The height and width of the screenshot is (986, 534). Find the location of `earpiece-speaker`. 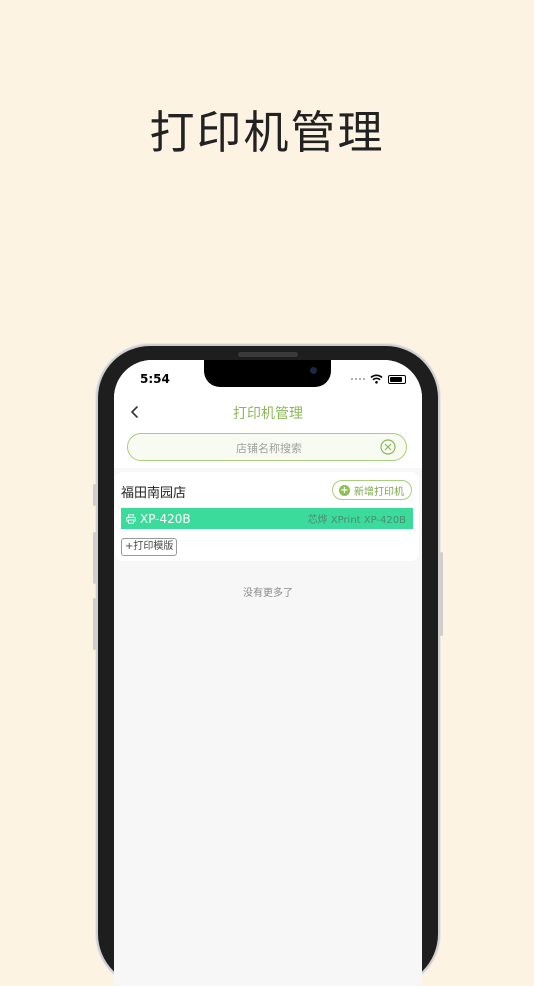

earpiece-speaker is located at coordinates (268, 354).